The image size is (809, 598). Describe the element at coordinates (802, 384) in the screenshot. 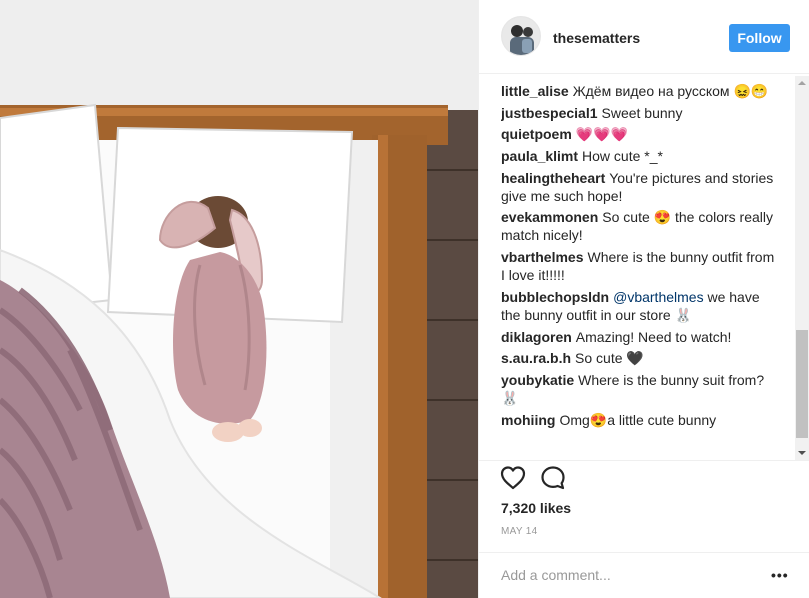

I see `scrollbar-thumb` at that location.